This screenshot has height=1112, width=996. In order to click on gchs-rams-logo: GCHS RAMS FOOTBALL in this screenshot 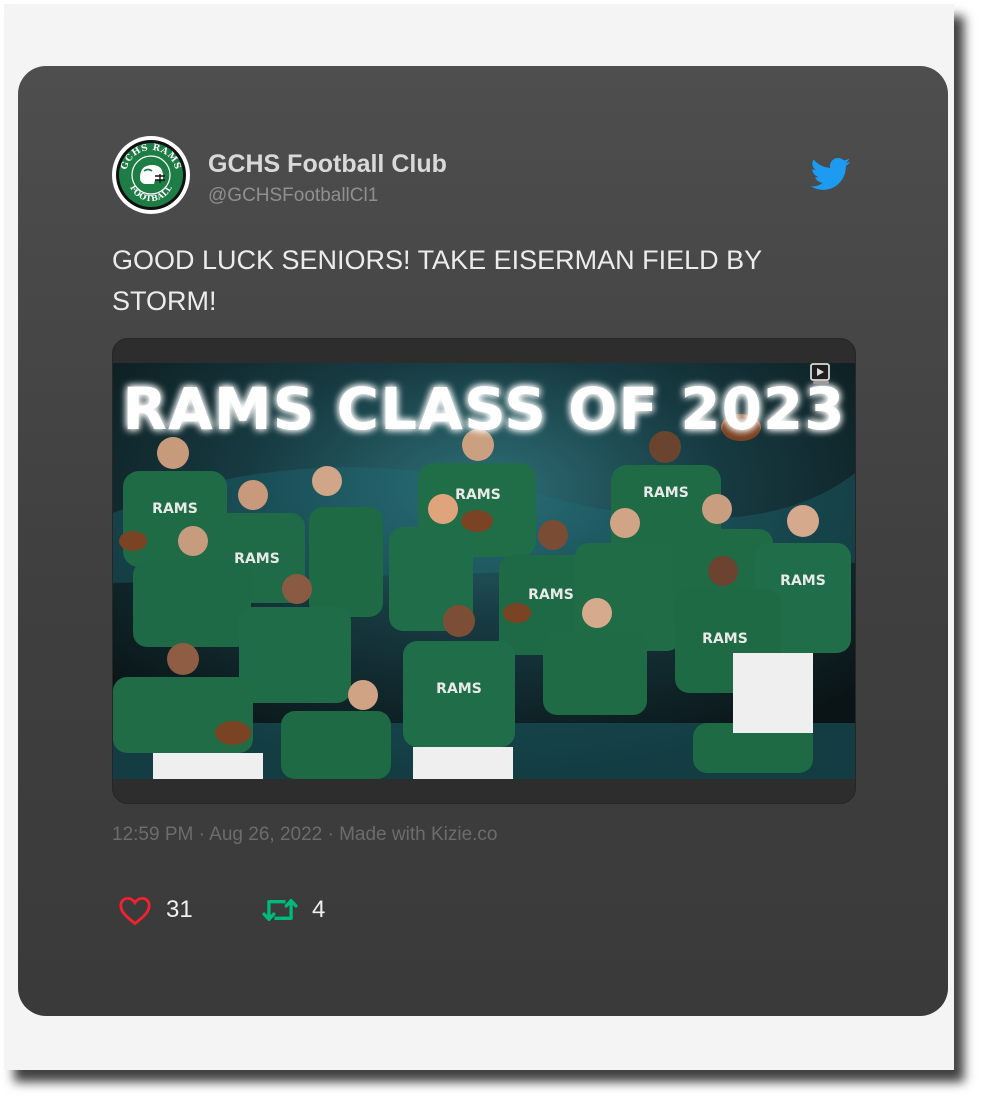, I will do `click(151, 175)`.